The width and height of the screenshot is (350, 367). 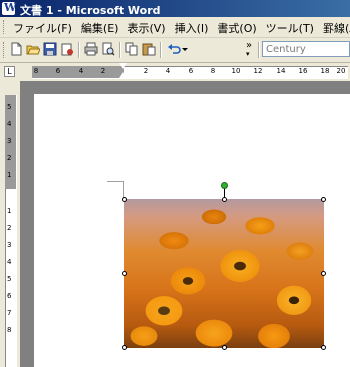 I want to click on resize-handle-bottom-left, so click(x=124, y=347).